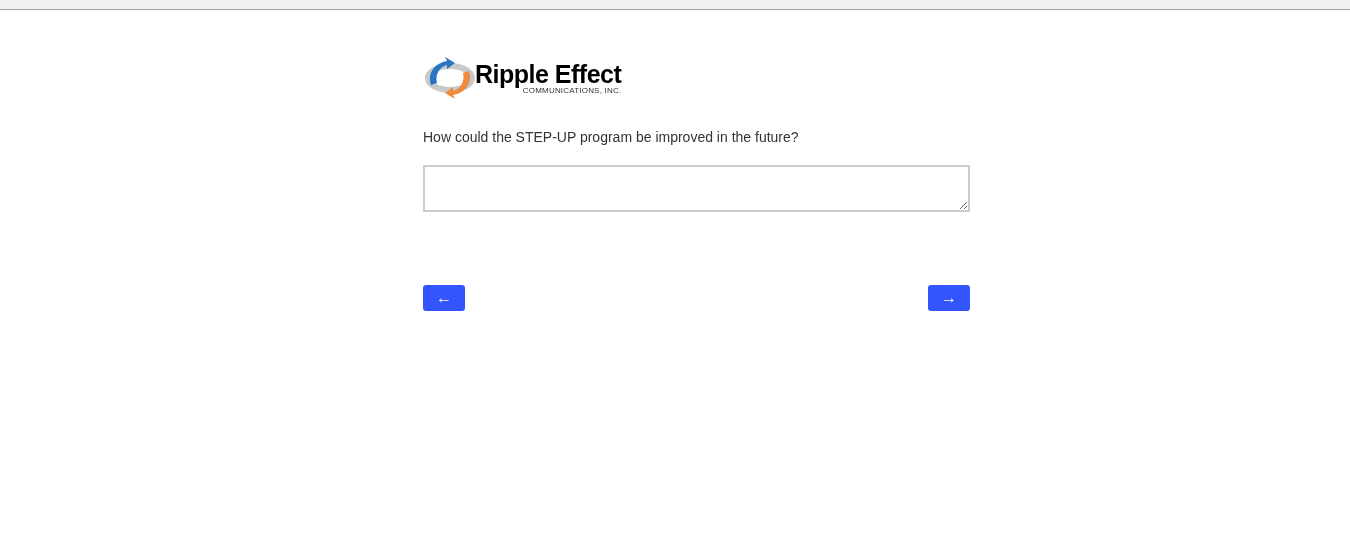 This screenshot has height=535, width=1350. Describe the element at coordinates (696, 188) in the screenshot. I see `answer-field` at that location.